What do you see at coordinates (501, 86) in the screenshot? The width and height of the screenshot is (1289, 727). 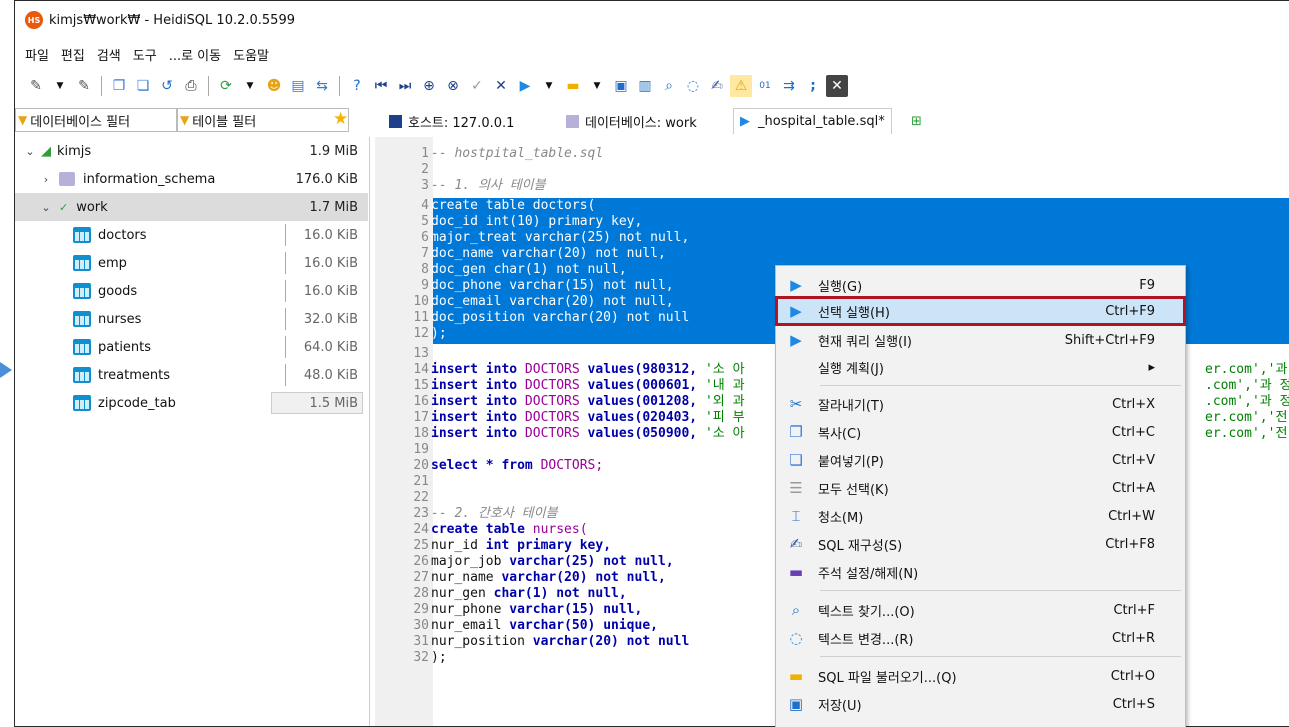 I see `cancel-icon: ✕` at bounding box center [501, 86].